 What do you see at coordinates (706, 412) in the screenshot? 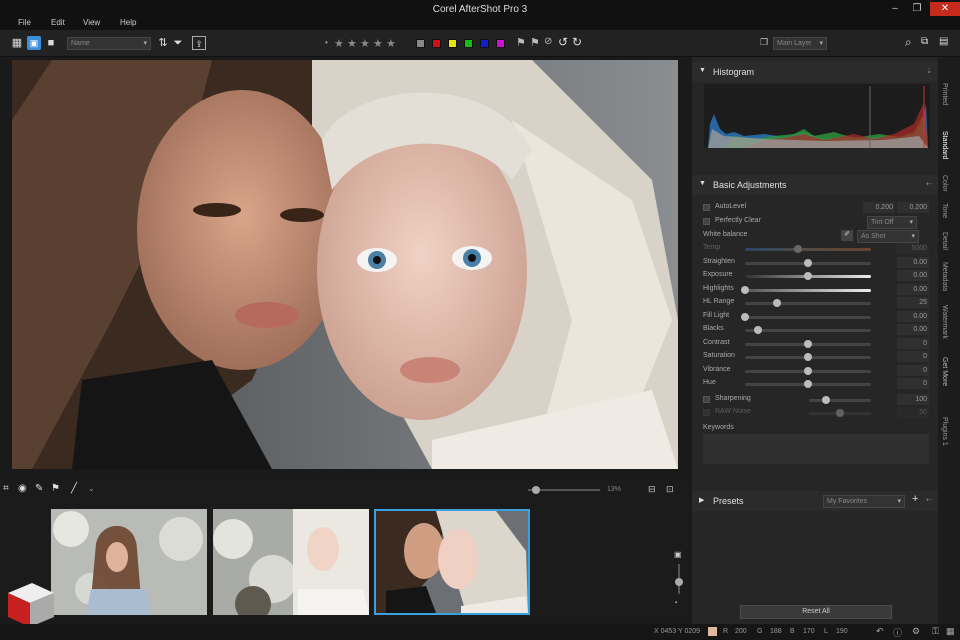
I see `raw-noise-checkbox` at bounding box center [706, 412].